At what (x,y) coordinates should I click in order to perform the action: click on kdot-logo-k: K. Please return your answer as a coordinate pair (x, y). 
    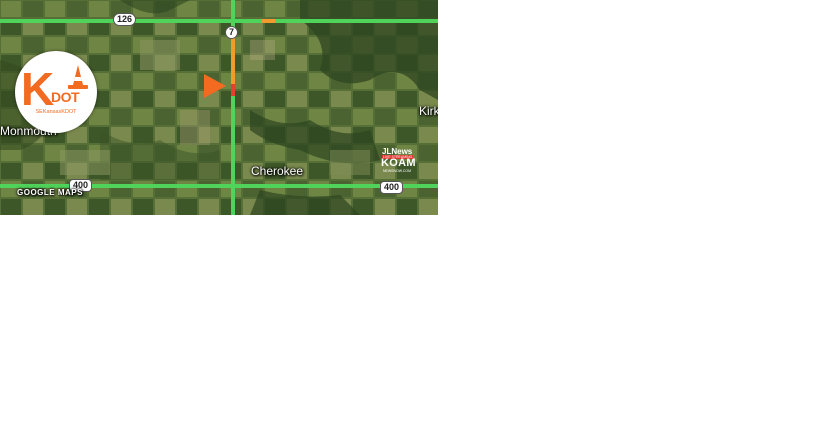
    Looking at the image, I should click on (38, 89).